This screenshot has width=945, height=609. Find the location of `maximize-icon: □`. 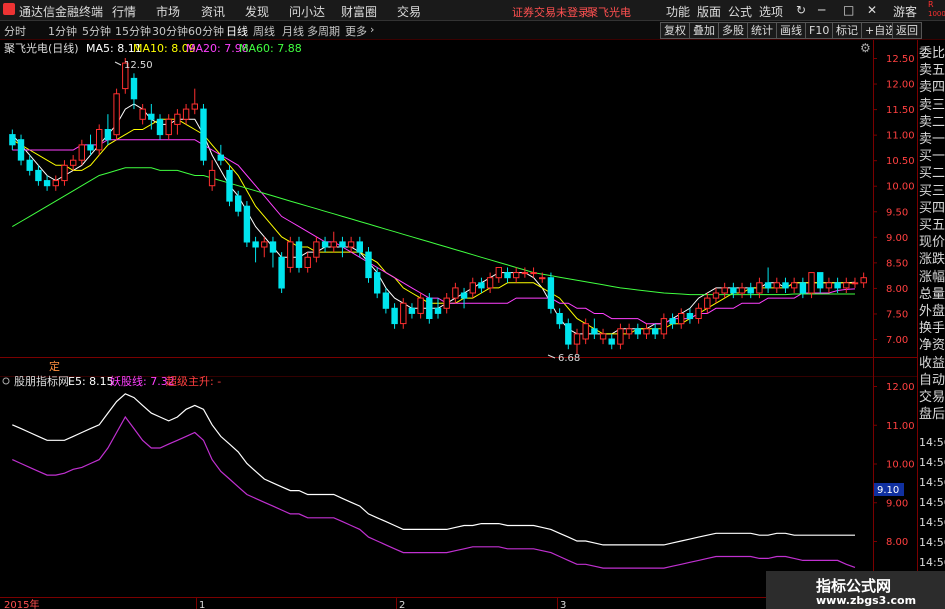

maximize-icon: □ is located at coordinates (848, 10).